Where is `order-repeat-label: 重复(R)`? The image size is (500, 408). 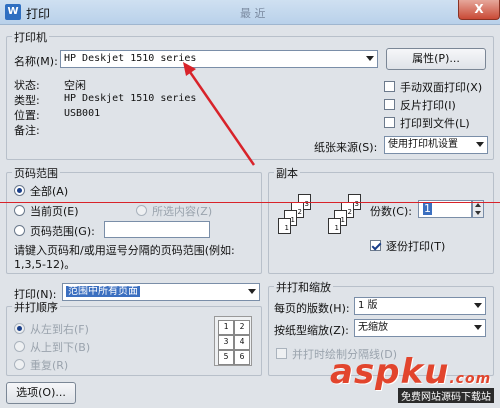 order-repeat-label: 重复(R) is located at coordinates (49, 365).